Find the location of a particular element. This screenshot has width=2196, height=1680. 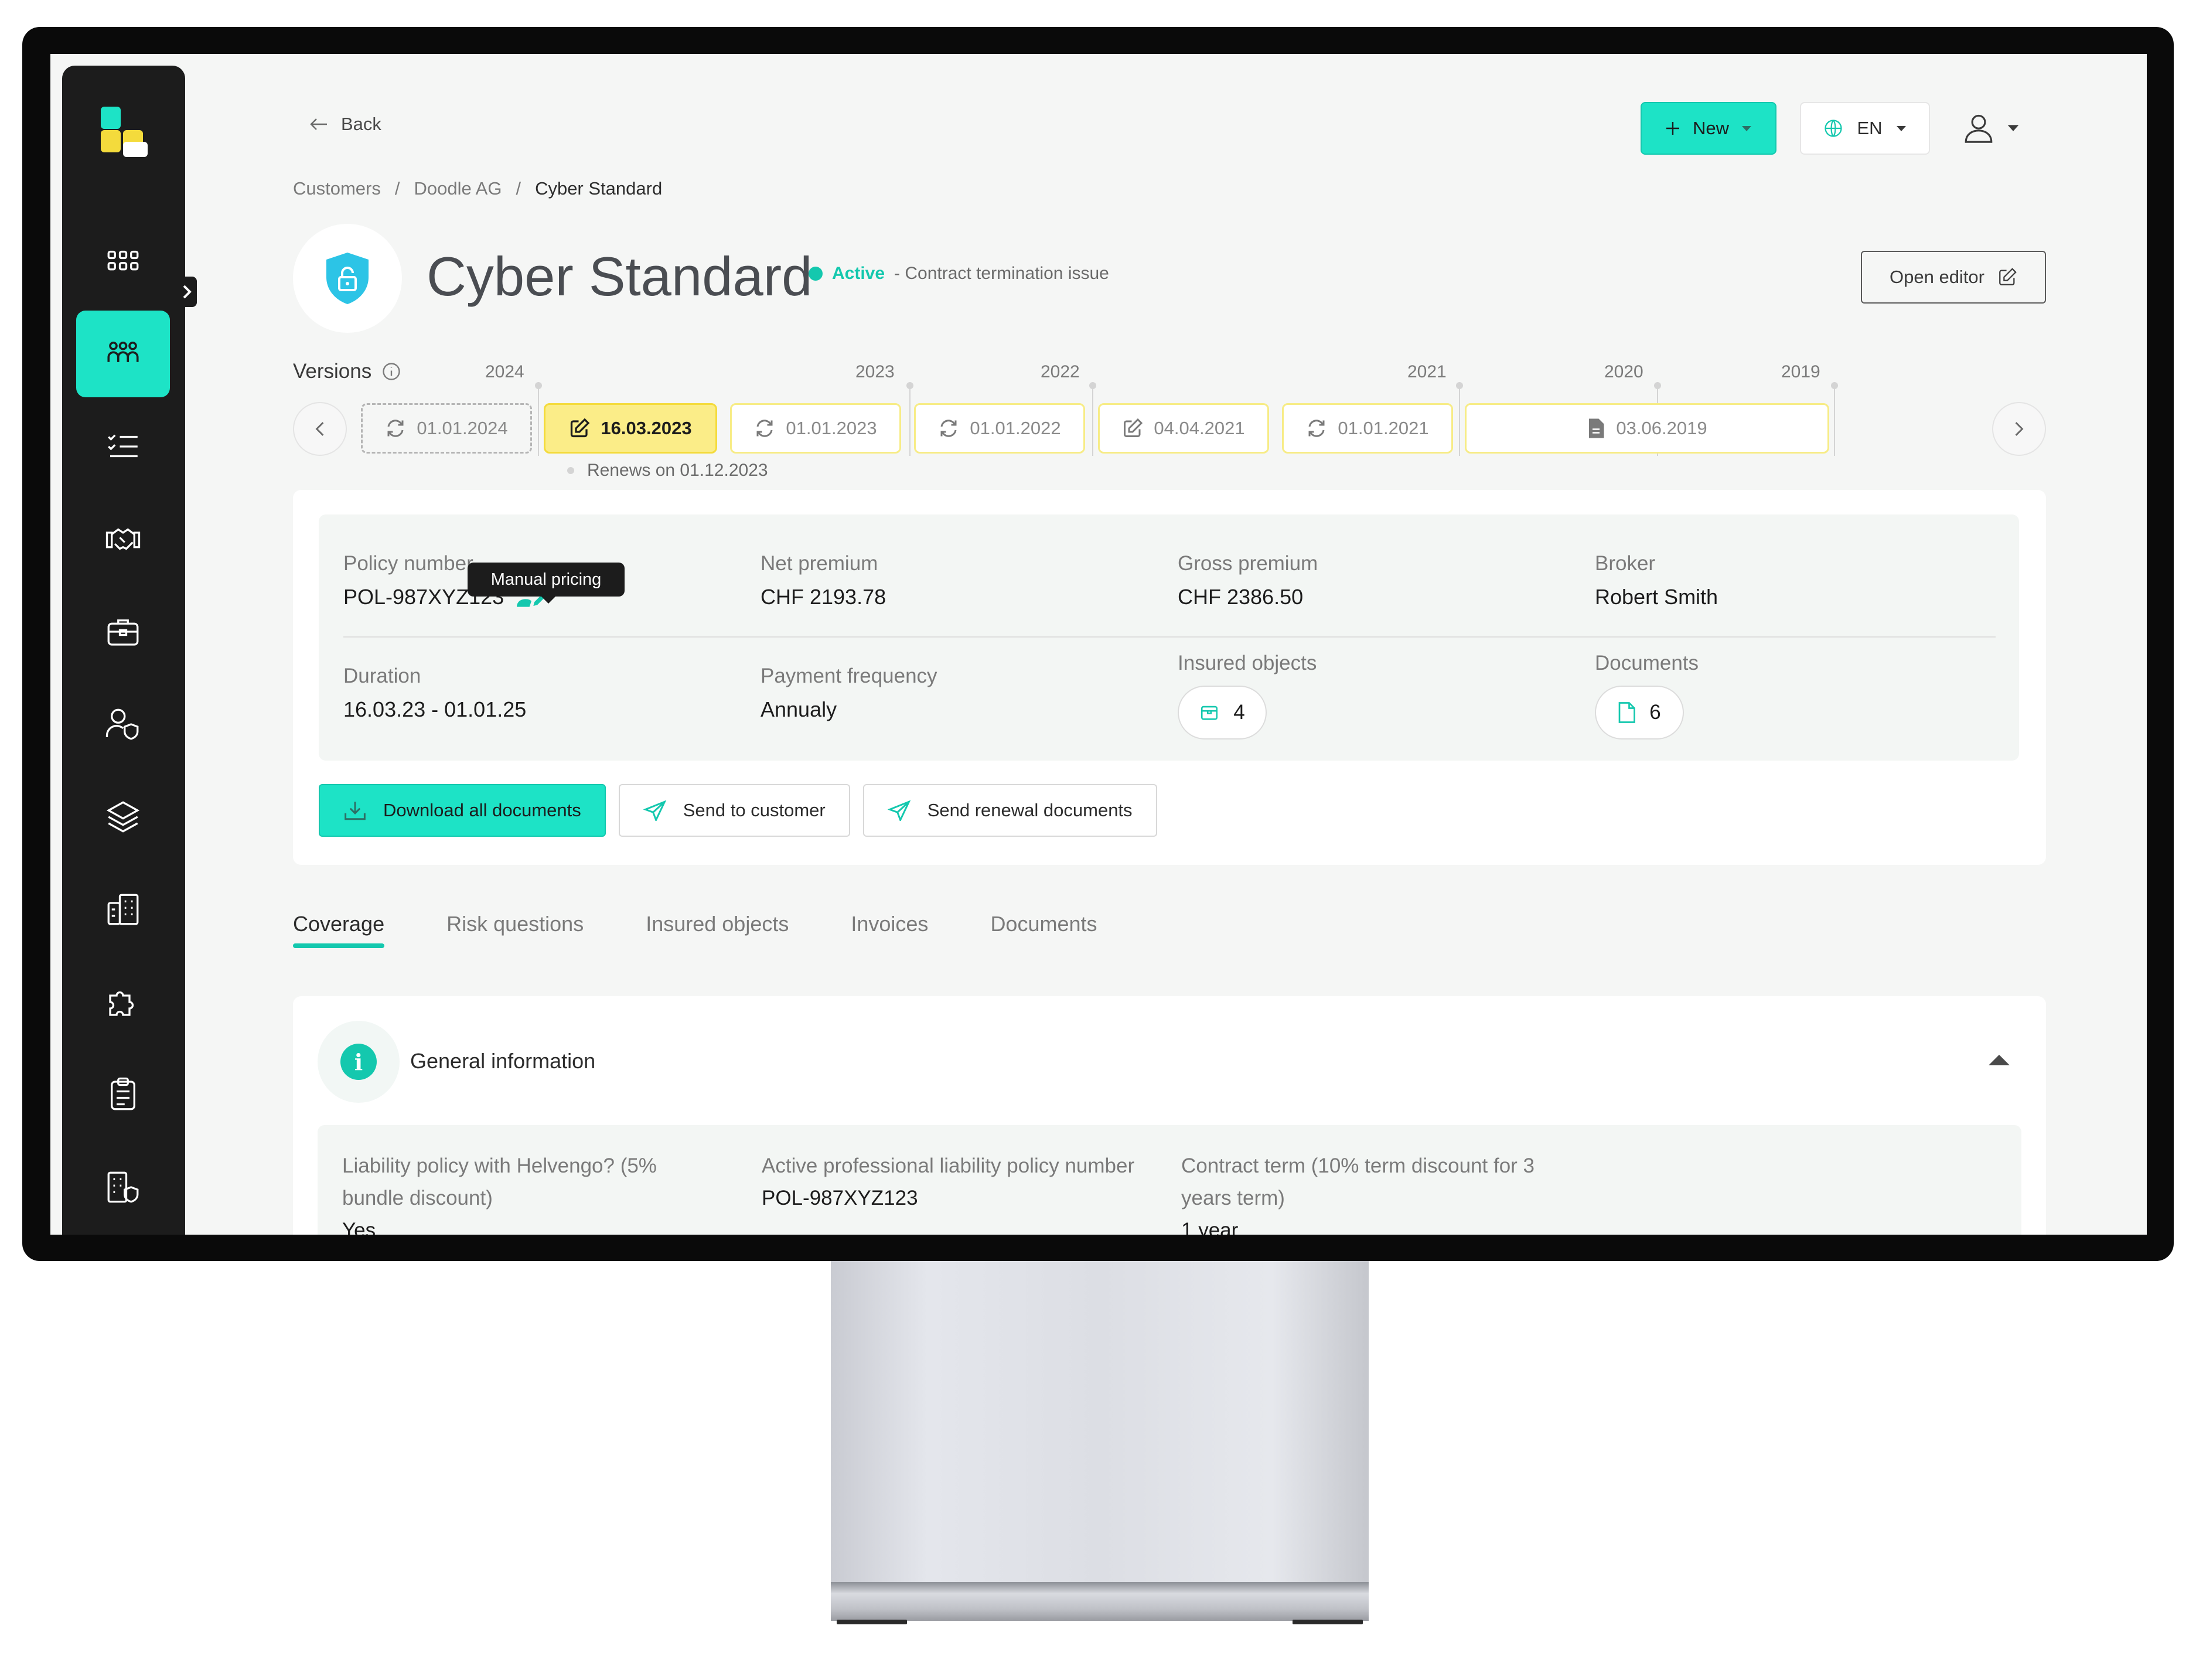

back-label: Back is located at coordinates (361, 124).